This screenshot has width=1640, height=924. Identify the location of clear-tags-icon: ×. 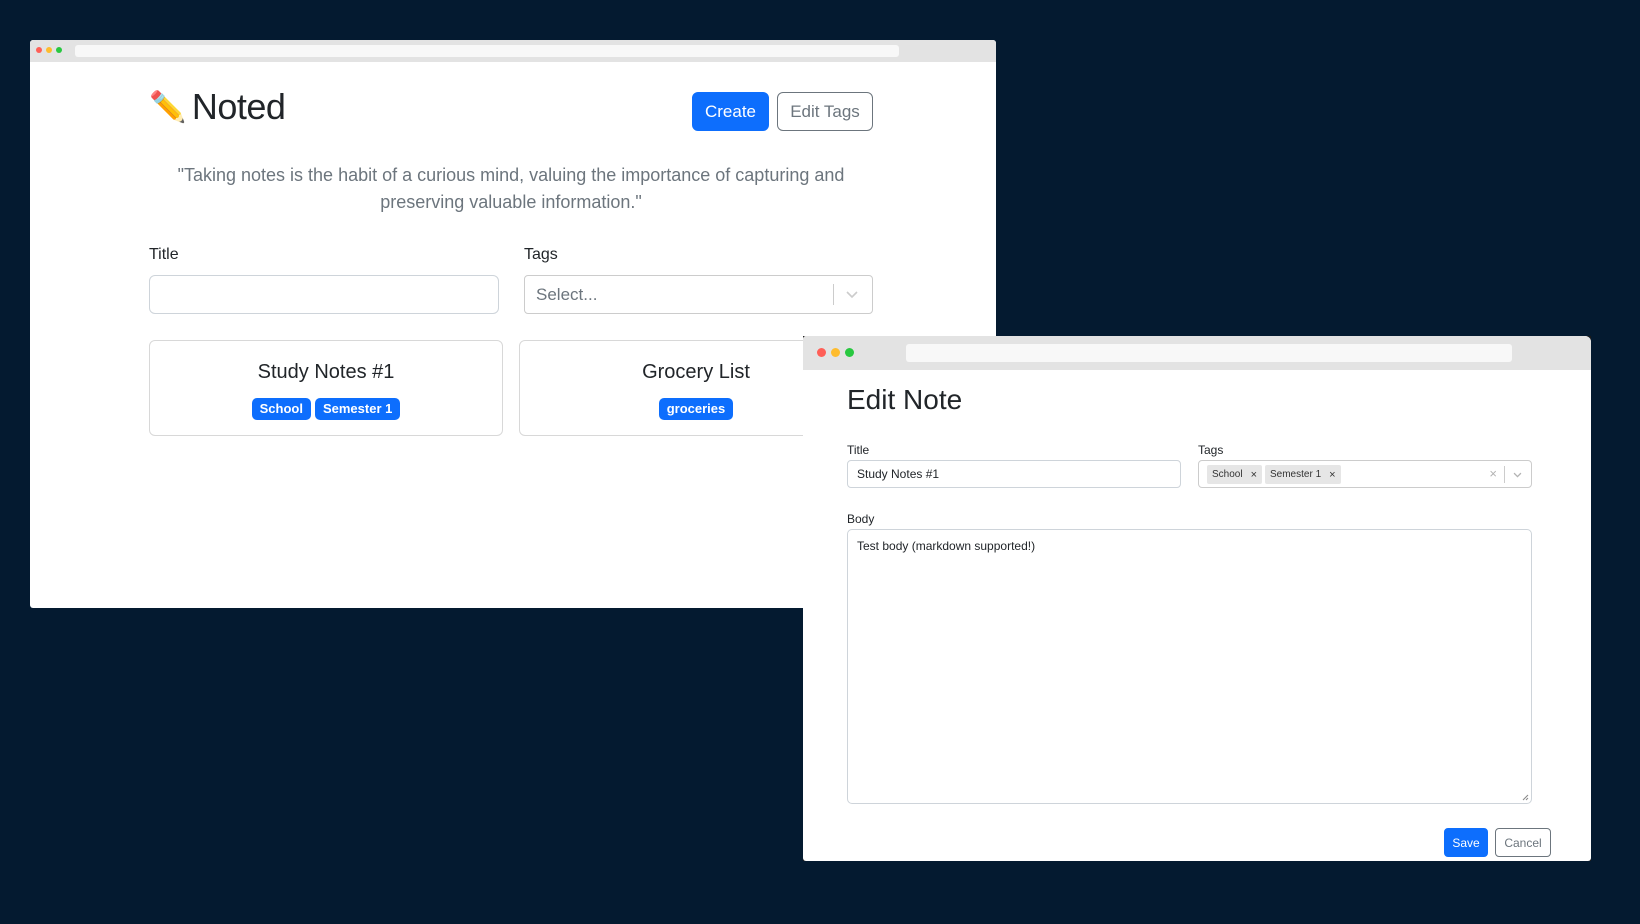
(1493, 473).